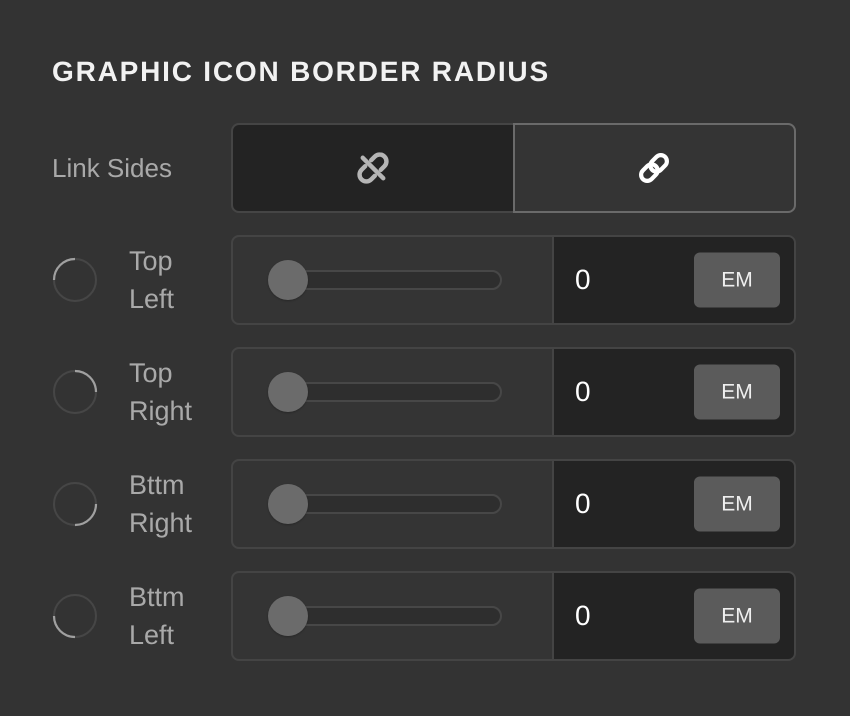 The height and width of the screenshot is (716, 850). Describe the element at coordinates (161, 504) in the screenshot. I see `corner-label: Bttm Right` at that location.